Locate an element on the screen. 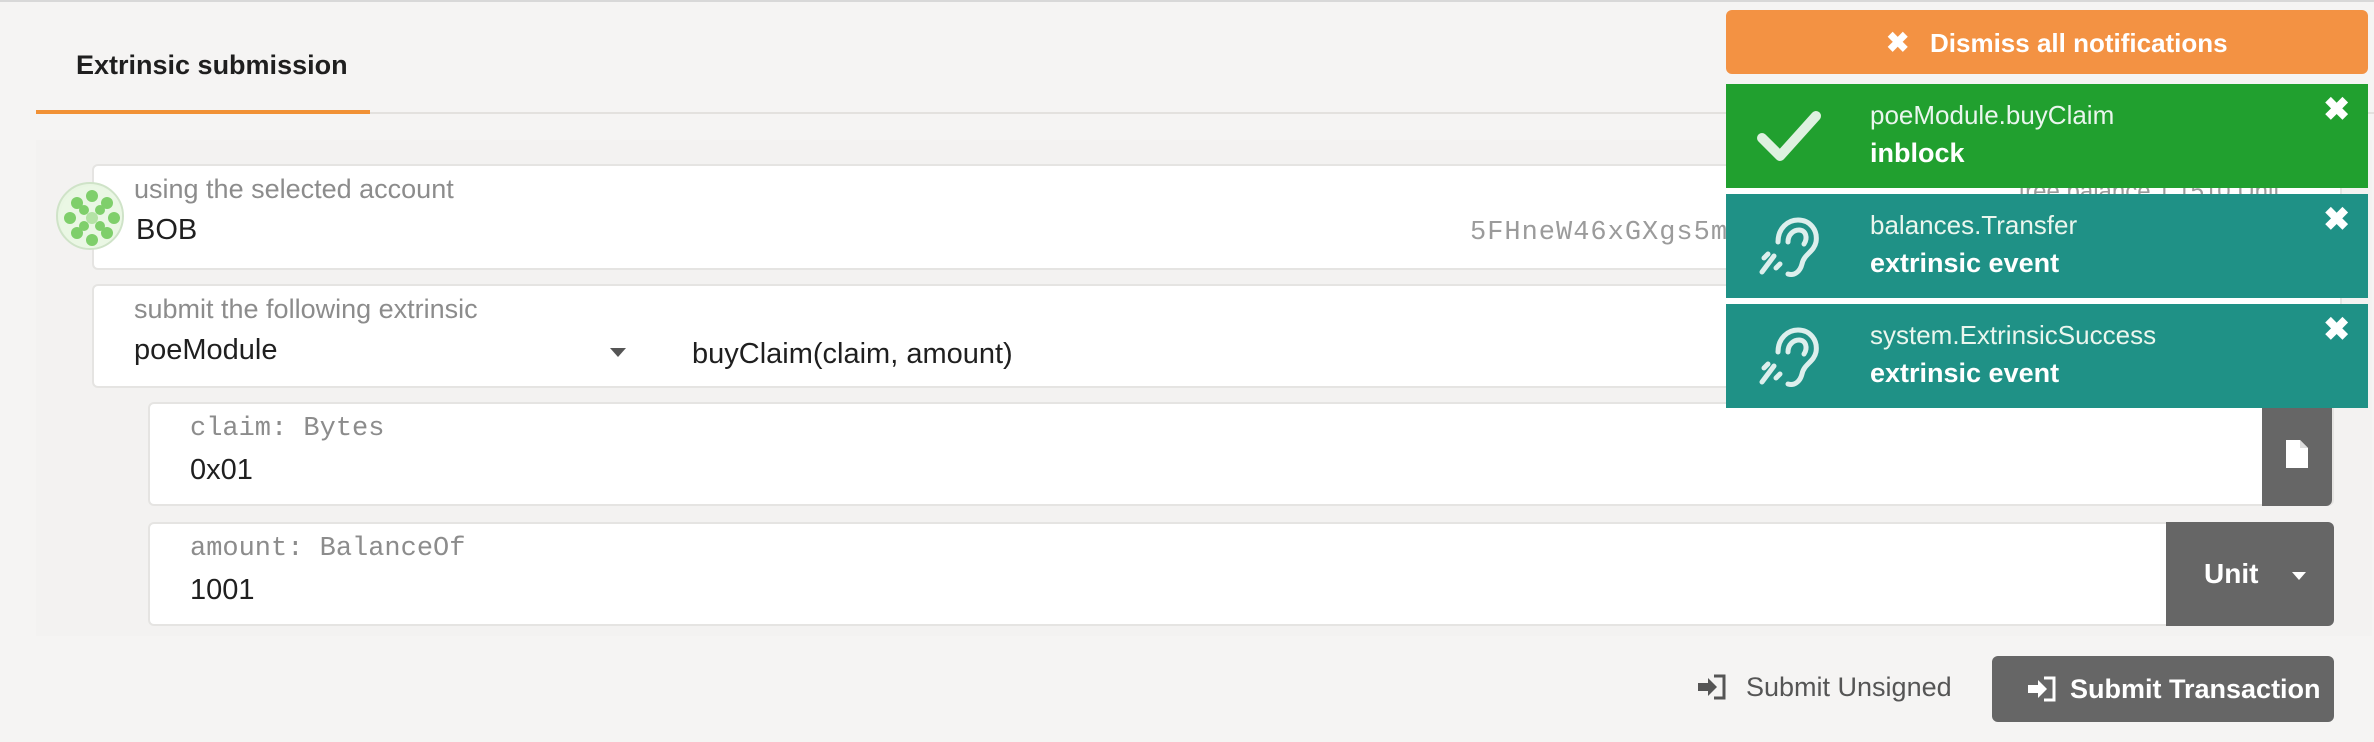  notification-status: inblock is located at coordinates (1917, 153).